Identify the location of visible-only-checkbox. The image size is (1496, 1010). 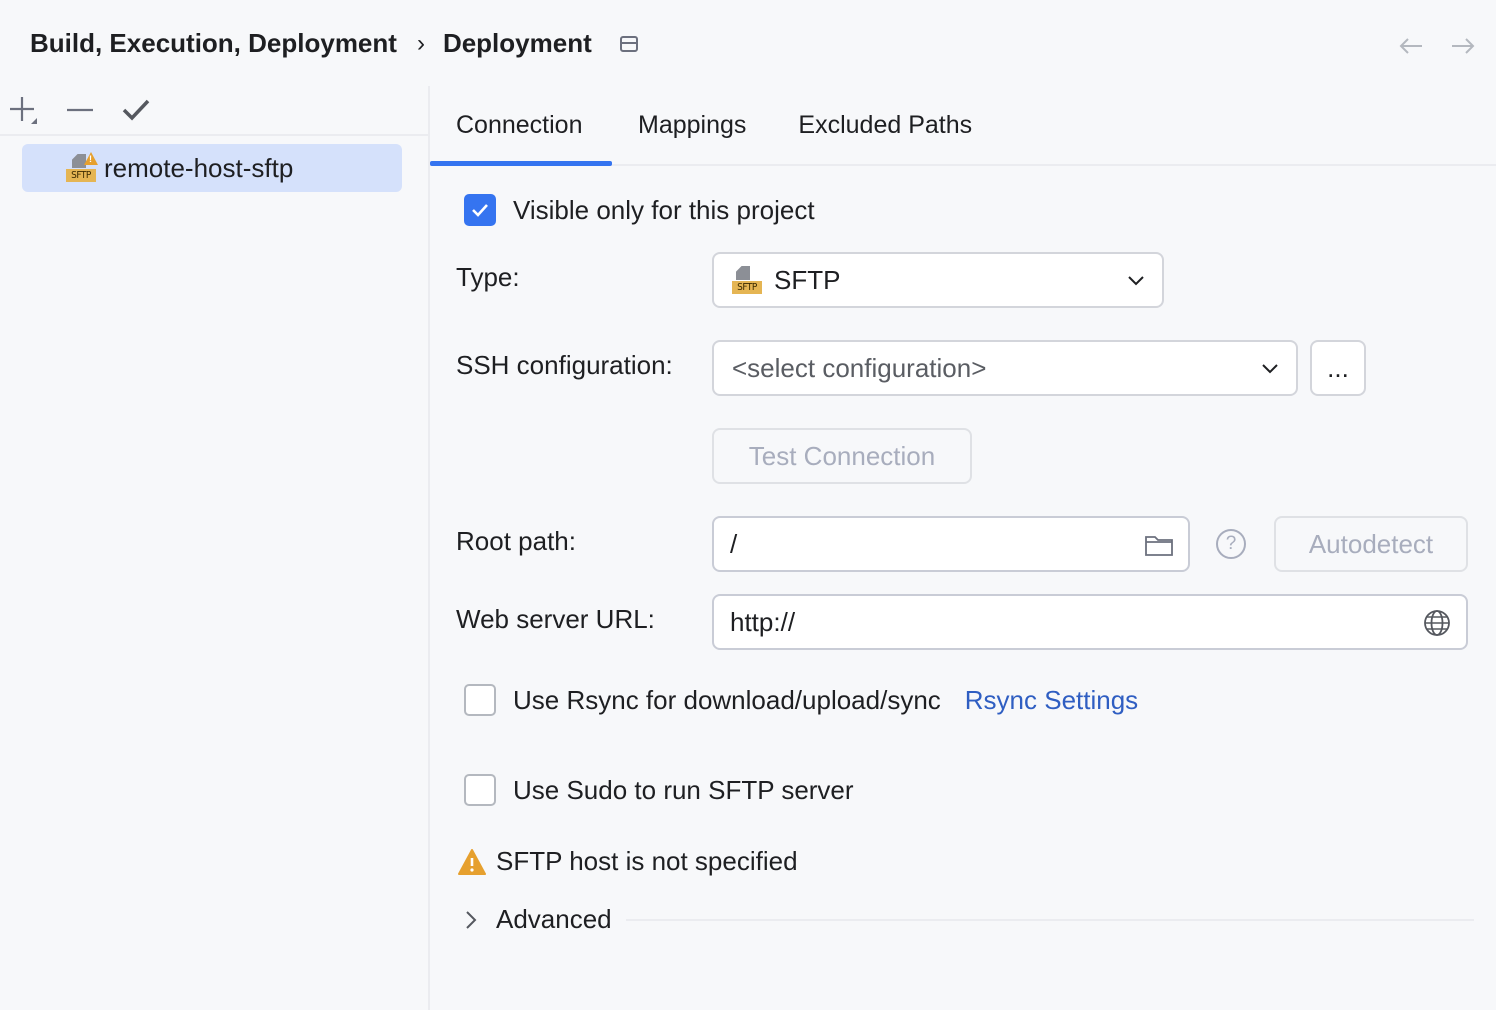
(480, 210).